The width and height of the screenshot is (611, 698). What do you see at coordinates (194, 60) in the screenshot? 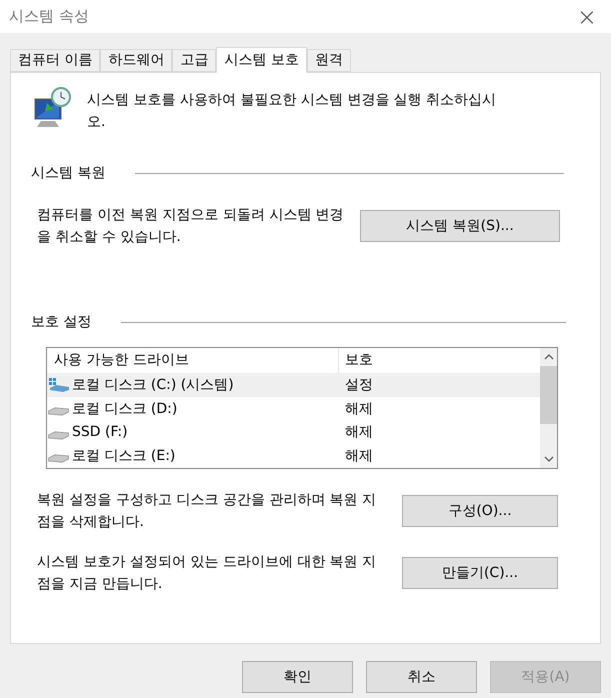
I see `tab: 고급` at bounding box center [194, 60].